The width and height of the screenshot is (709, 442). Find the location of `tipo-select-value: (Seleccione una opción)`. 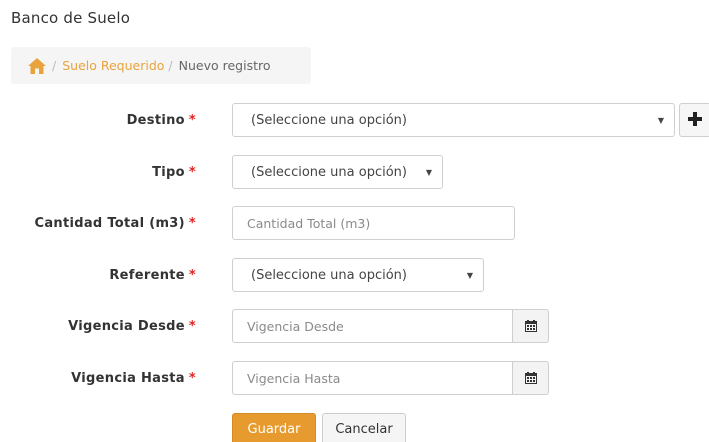

tipo-select-value: (Seleccione una opción) is located at coordinates (329, 172).